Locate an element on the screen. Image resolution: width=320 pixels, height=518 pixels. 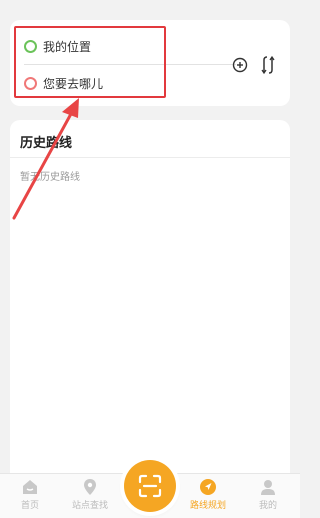
history-divider is located at coordinates (150, 157).